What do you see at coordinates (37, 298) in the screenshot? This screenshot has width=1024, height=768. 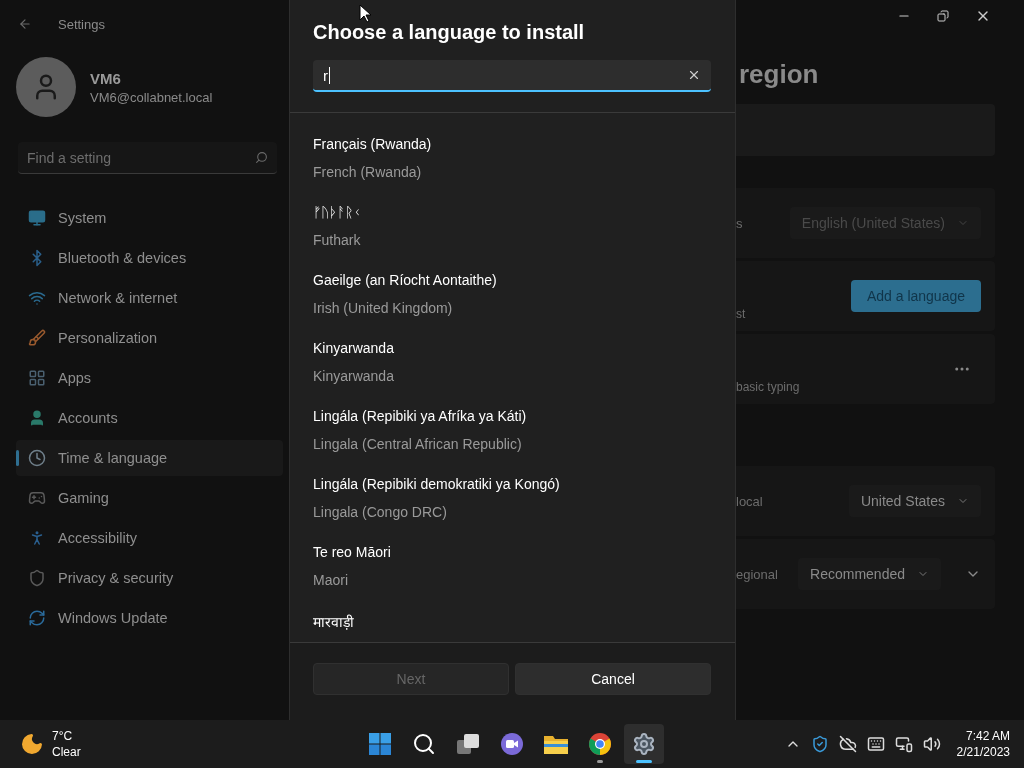 I see `wifi-icon` at bounding box center [37, 298].